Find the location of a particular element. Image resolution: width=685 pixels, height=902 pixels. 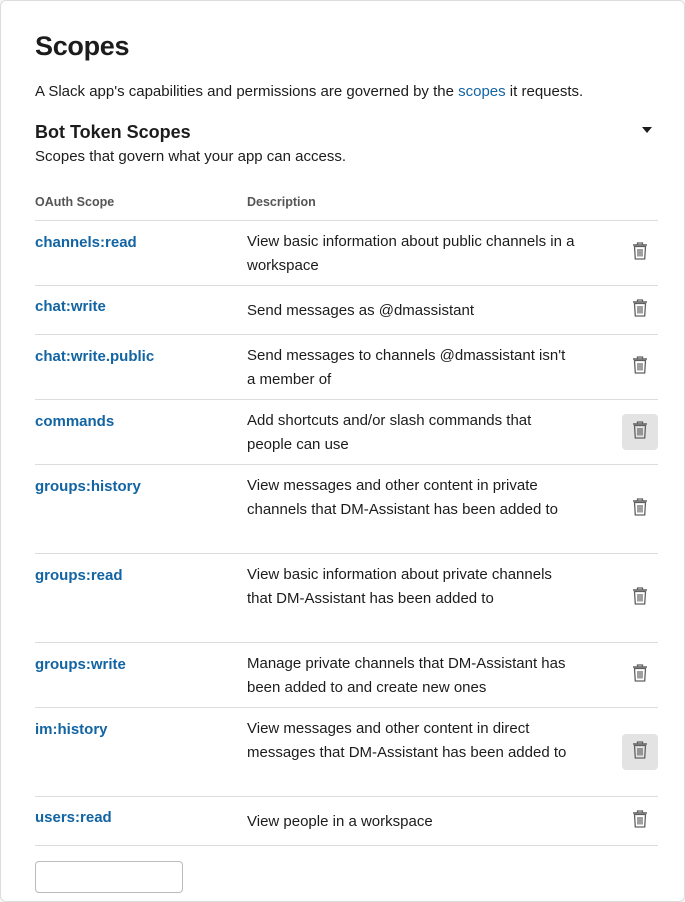

scope-name: chat:write.public is located at coordinates (141, 367).